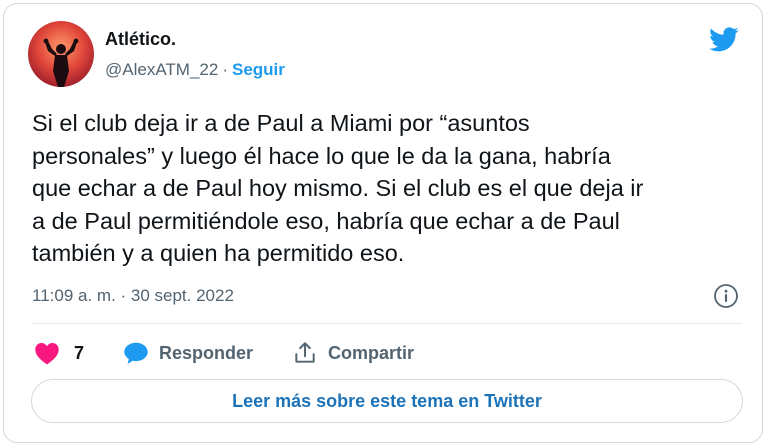 This screenshot has width=767, height=448. What do you see at coordinates (161, 69) in the screenshot?
I see `author-handle: @AlexATM_22` at bounding box center [161, 69].